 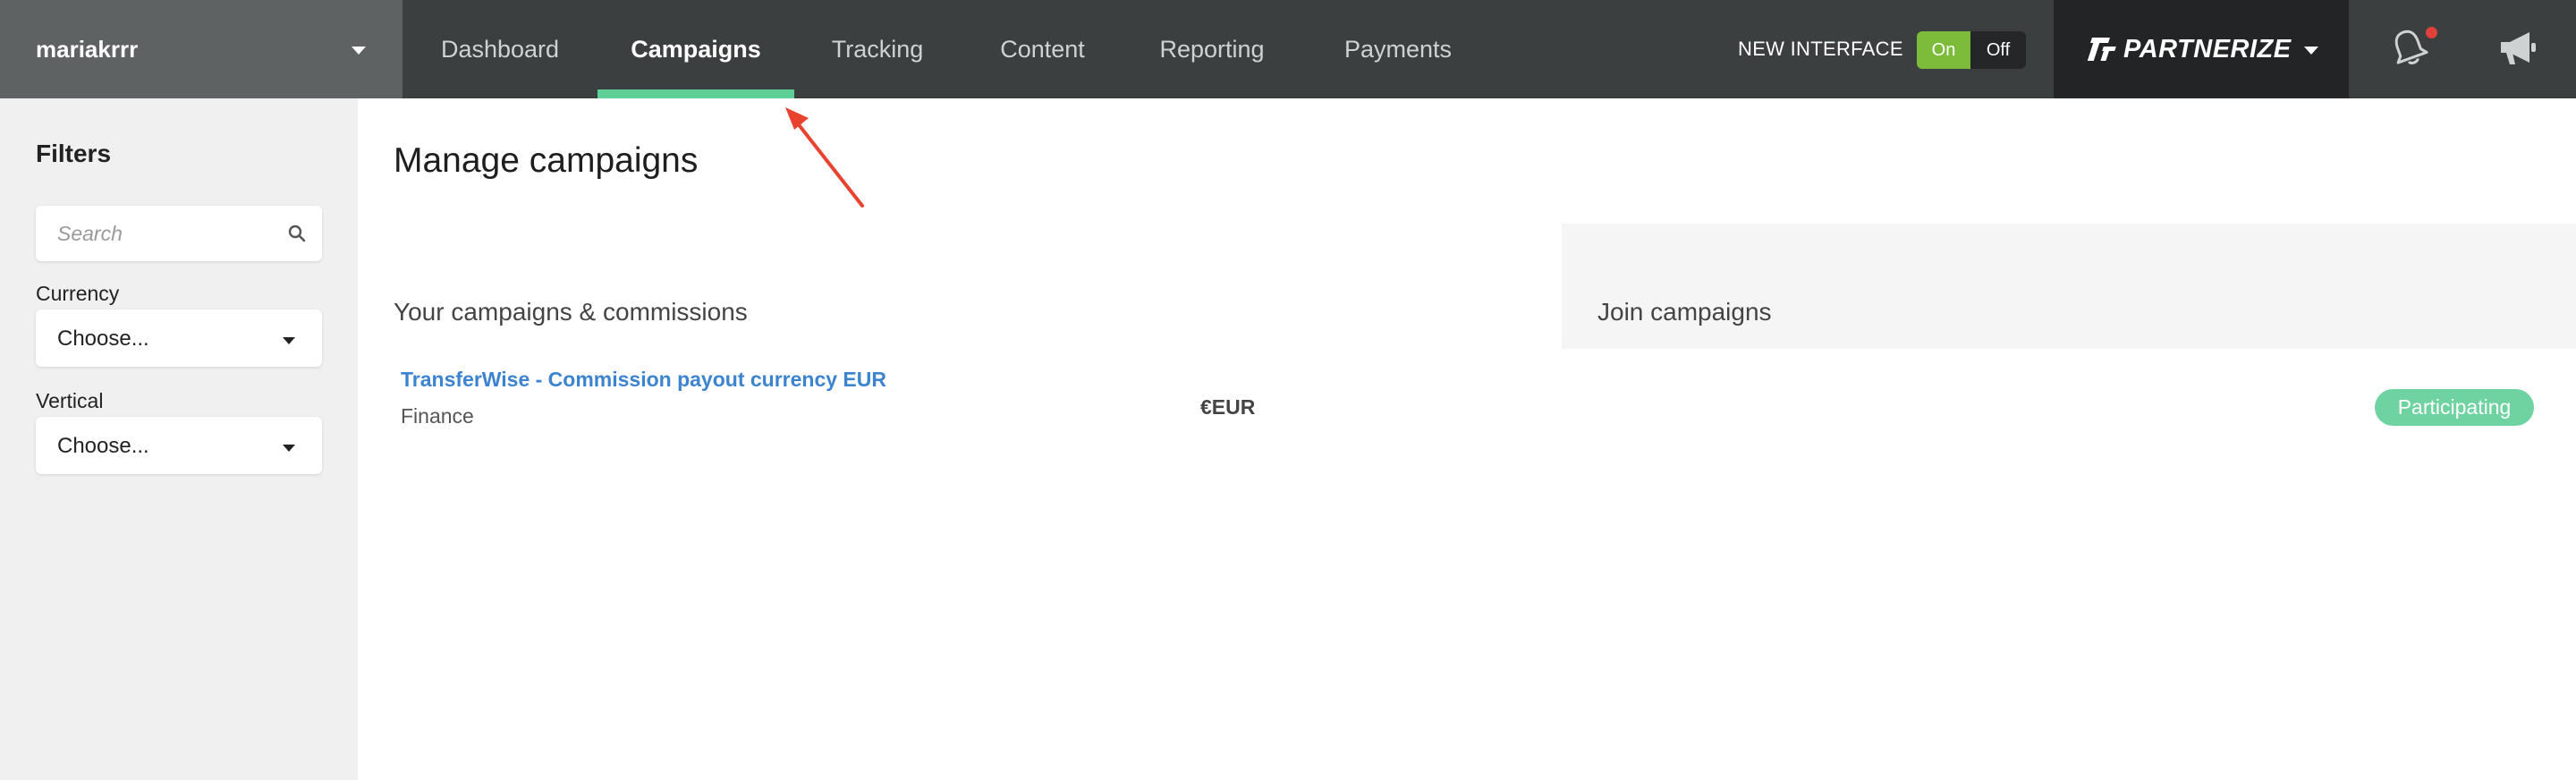 What do you see at coordinates (2408, 47) in the screenshot?
I see `bell-icon` at bounding box center [2408, 47].